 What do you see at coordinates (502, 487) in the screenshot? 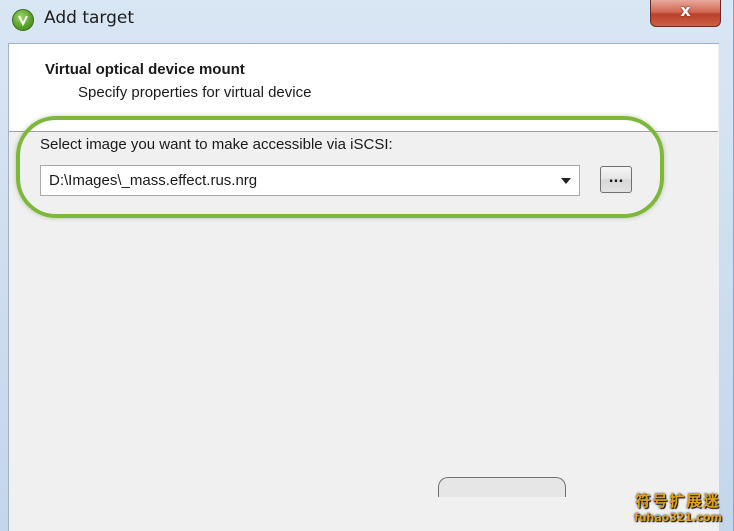
I see `partial-footer-button` at bounding box center [502, 487].